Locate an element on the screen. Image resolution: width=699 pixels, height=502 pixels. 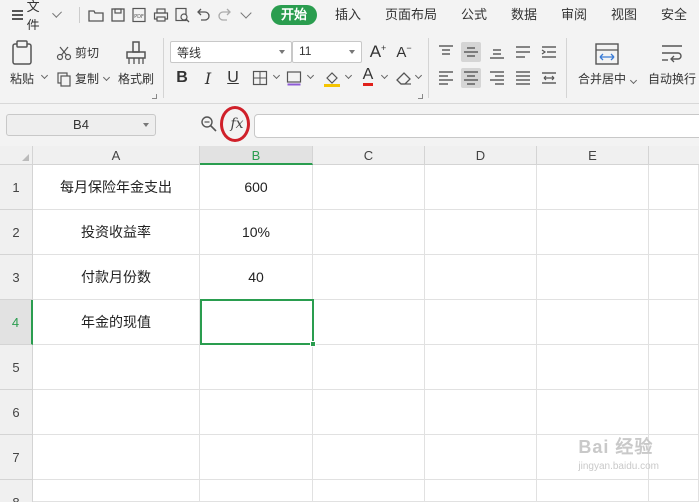
tab-data: 数据 is located at coordinates (524, 15).